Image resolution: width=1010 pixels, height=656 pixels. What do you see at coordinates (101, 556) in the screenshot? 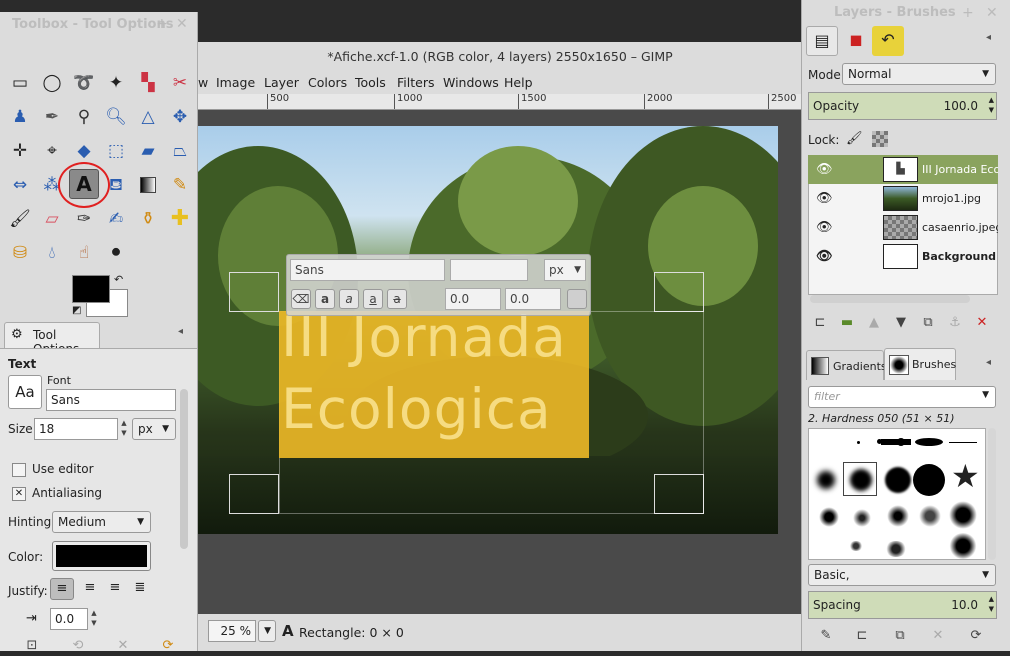
I see `text-color-button` at bounding box center [101, 556].